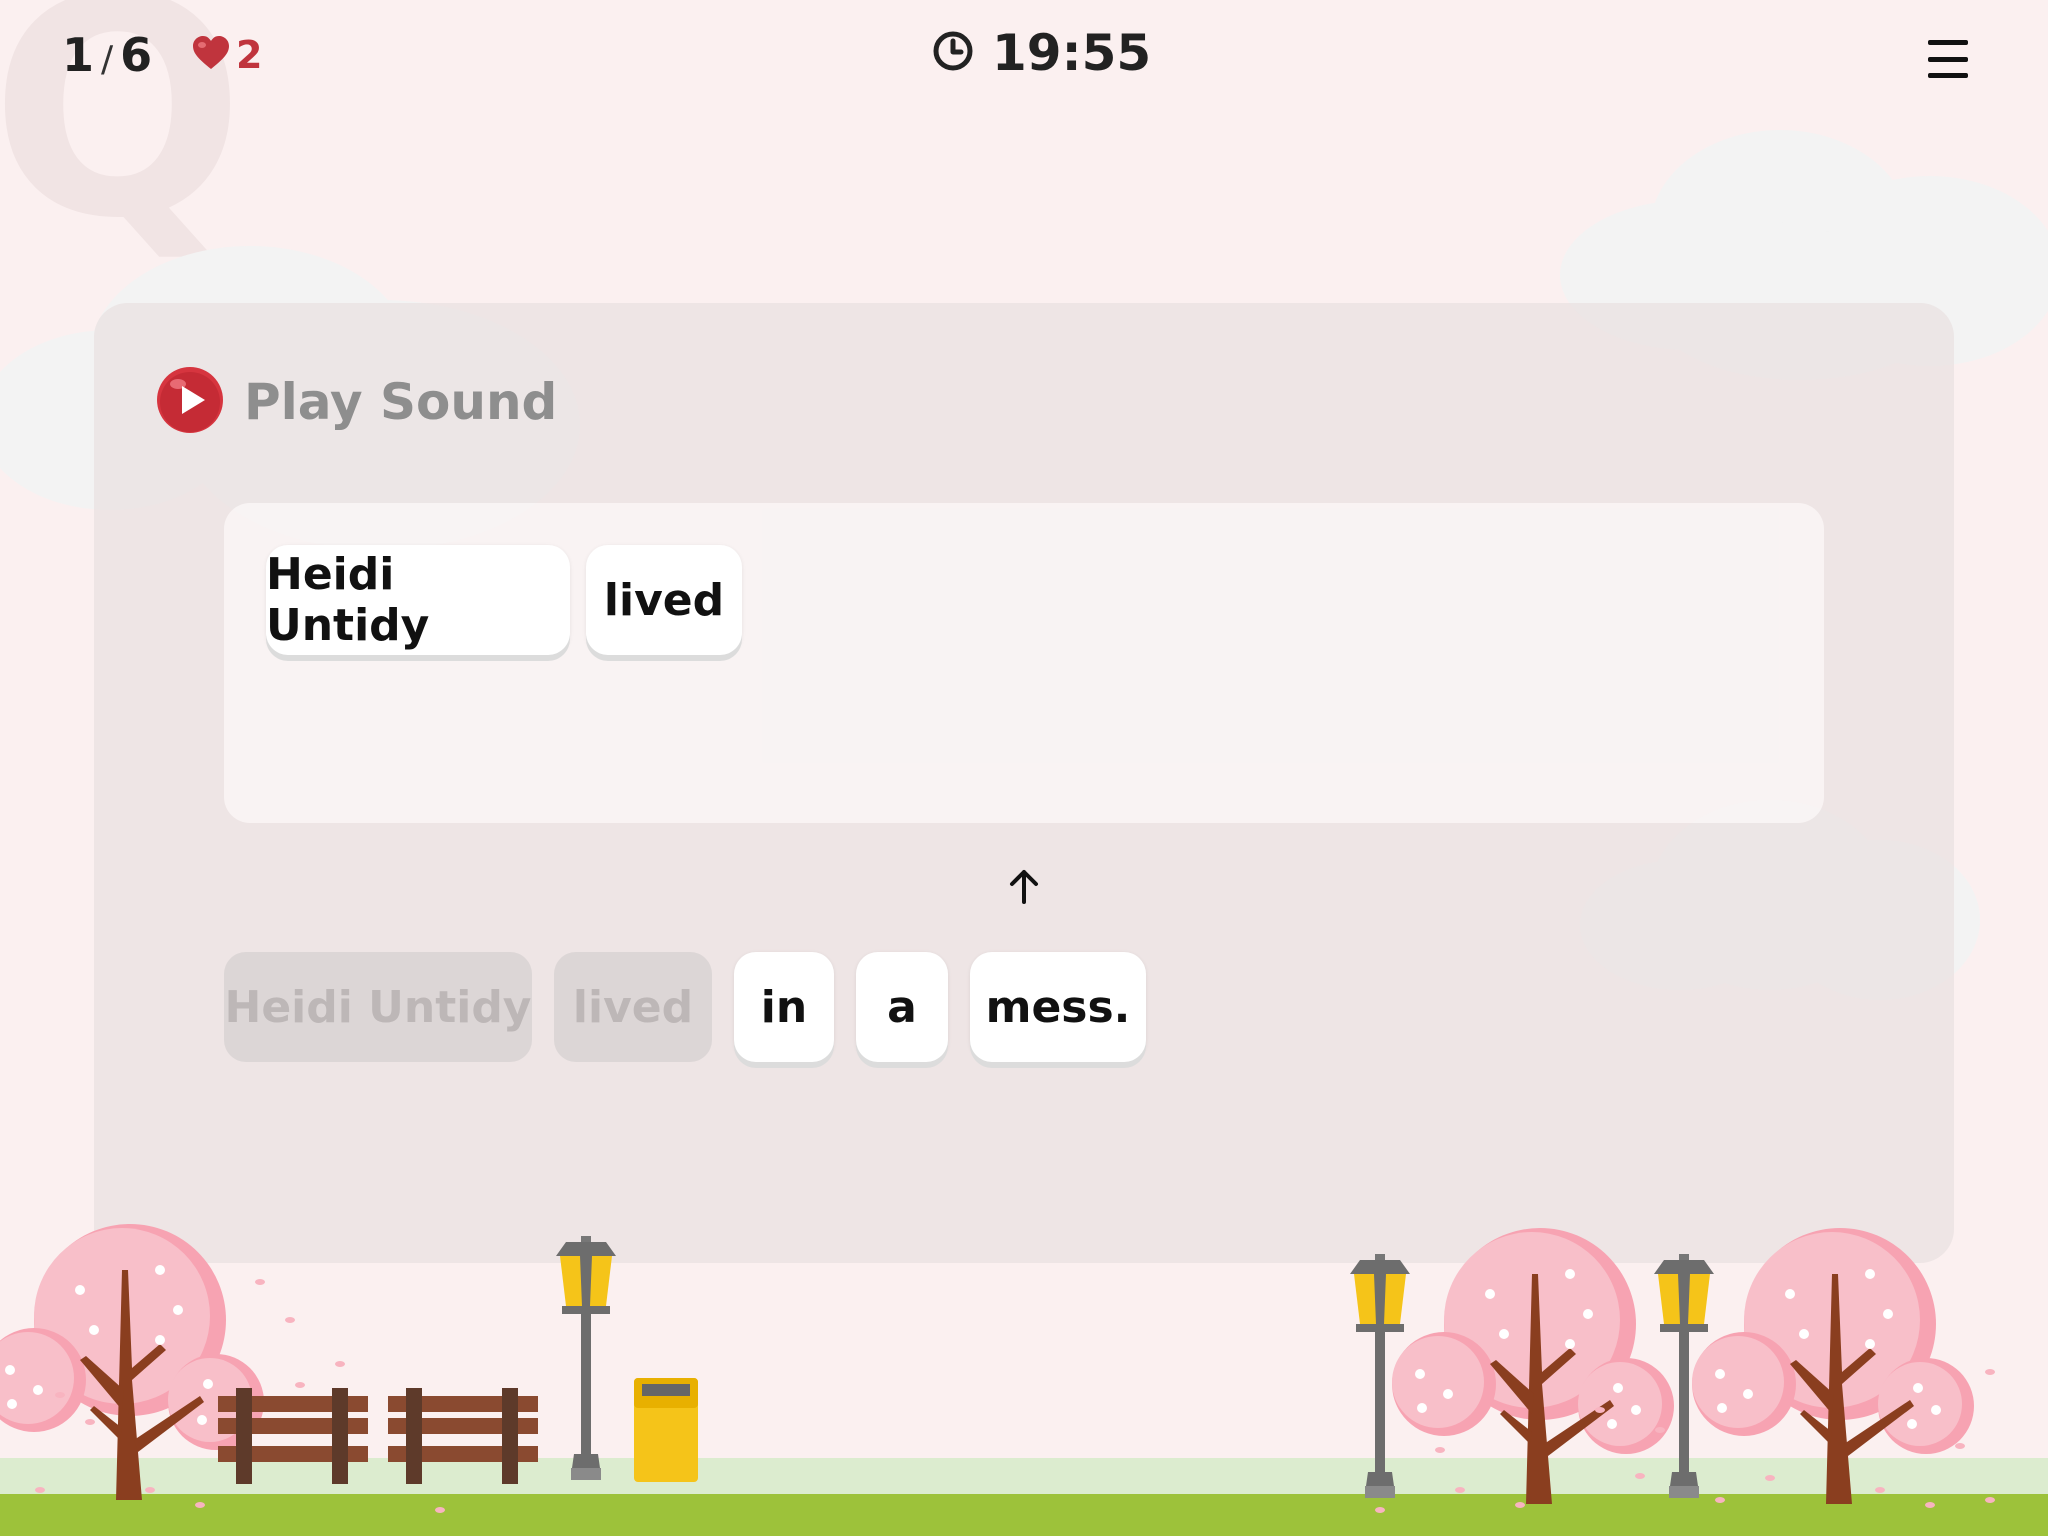  What do you see at coordinates (953, 53) in the screenshot?
I see `clock-icon` at bounding box center [953, 53].